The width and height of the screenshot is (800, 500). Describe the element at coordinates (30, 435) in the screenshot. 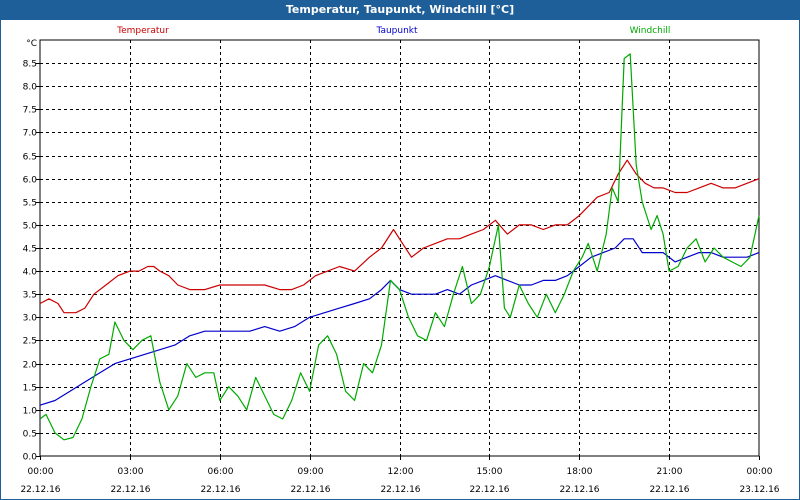

I see `y-tick-label: 0.5` at that location.